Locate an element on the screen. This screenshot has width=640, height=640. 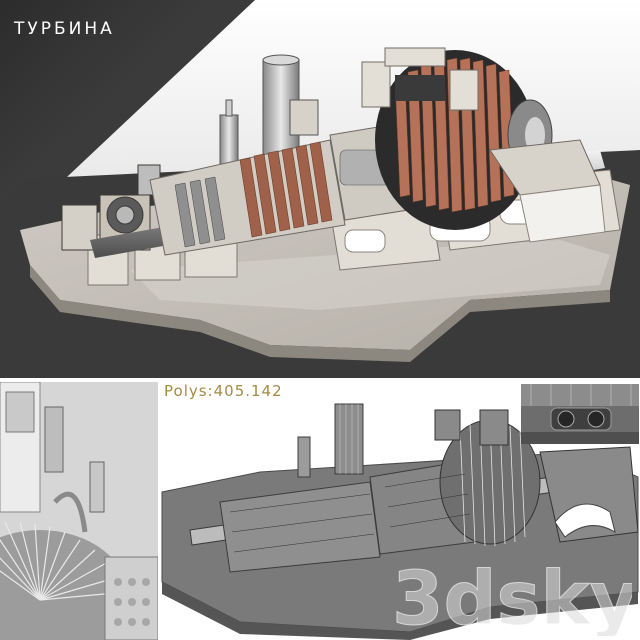
watermark-logo: 3dsky is located at coordinates (512, 595).